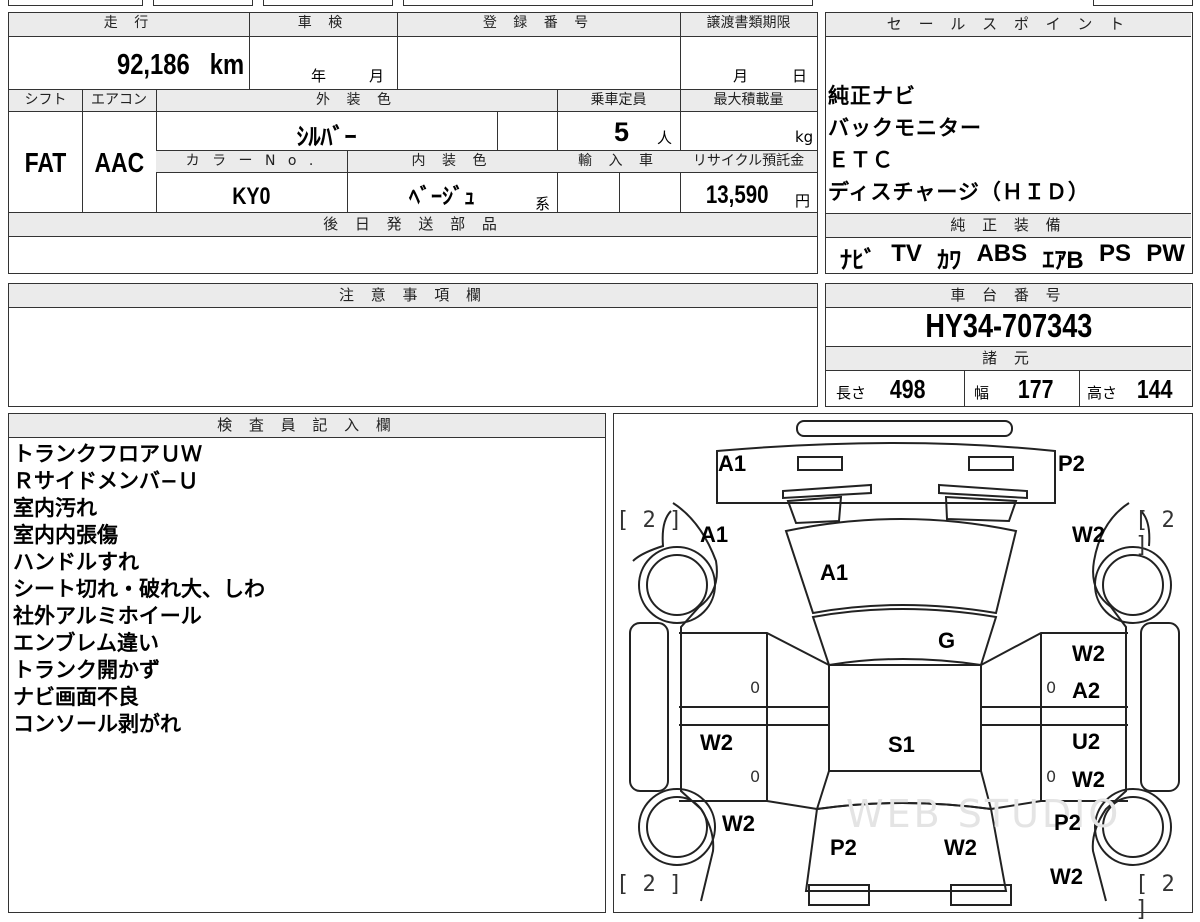 The image size is (1200, 922). Describe the element at coordinates (843, 847) in the screenshot. I see `damage-trunk-left: P2` at that location.